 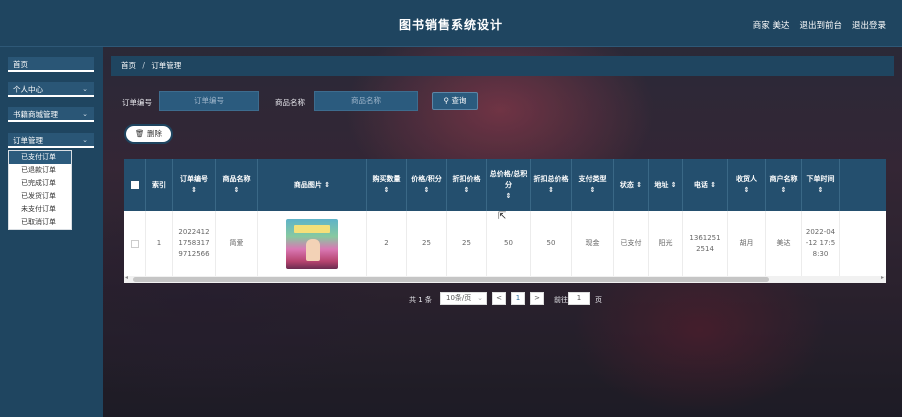 What do you see at coordinates (882, 277) in the screenshot?
I see `scroll-right-icon: ▸` at bounding box center [882, 277].